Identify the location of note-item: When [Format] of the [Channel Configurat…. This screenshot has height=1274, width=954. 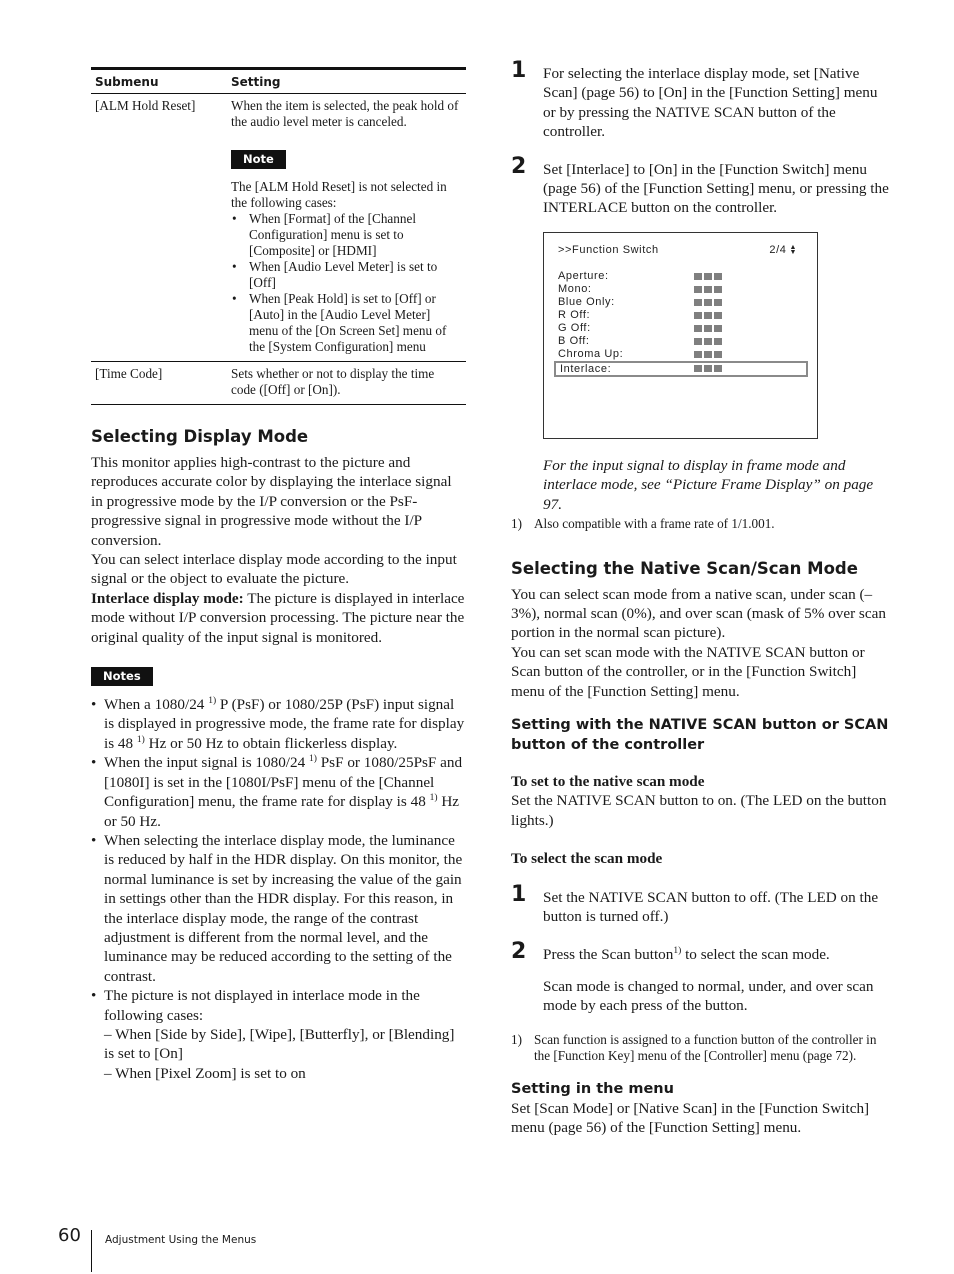
(346, 235).